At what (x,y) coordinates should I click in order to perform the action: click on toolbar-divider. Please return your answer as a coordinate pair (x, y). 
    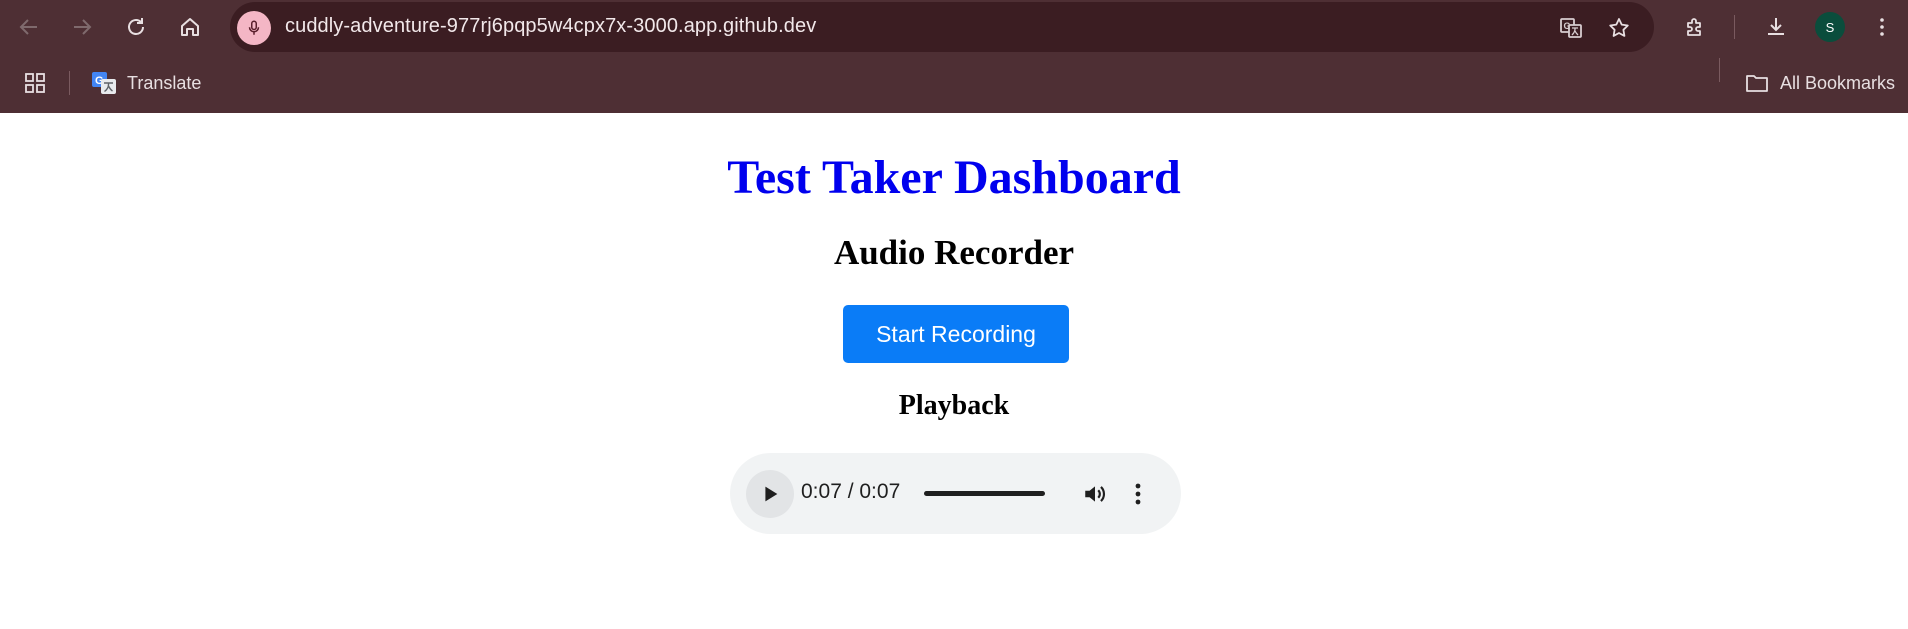
    Looking at the image, I should click on (1734, 27).